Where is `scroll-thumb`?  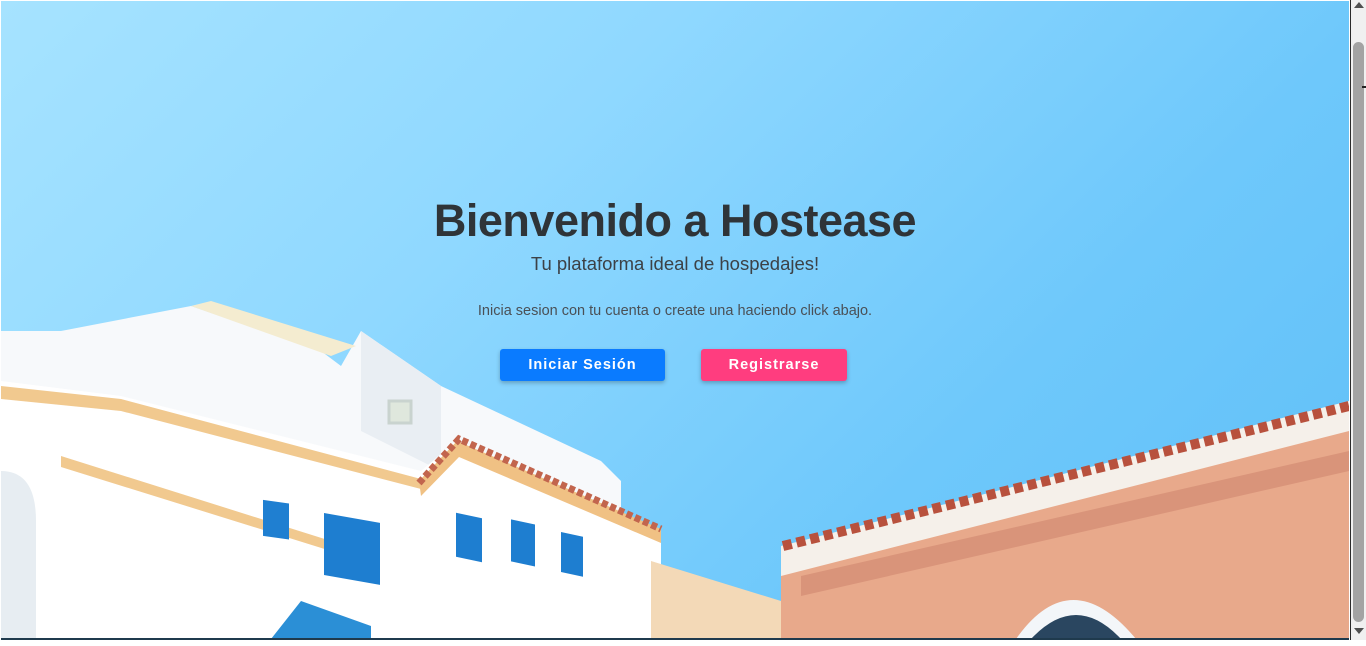 scroll-thumb is located at coordinates (1358, 332).